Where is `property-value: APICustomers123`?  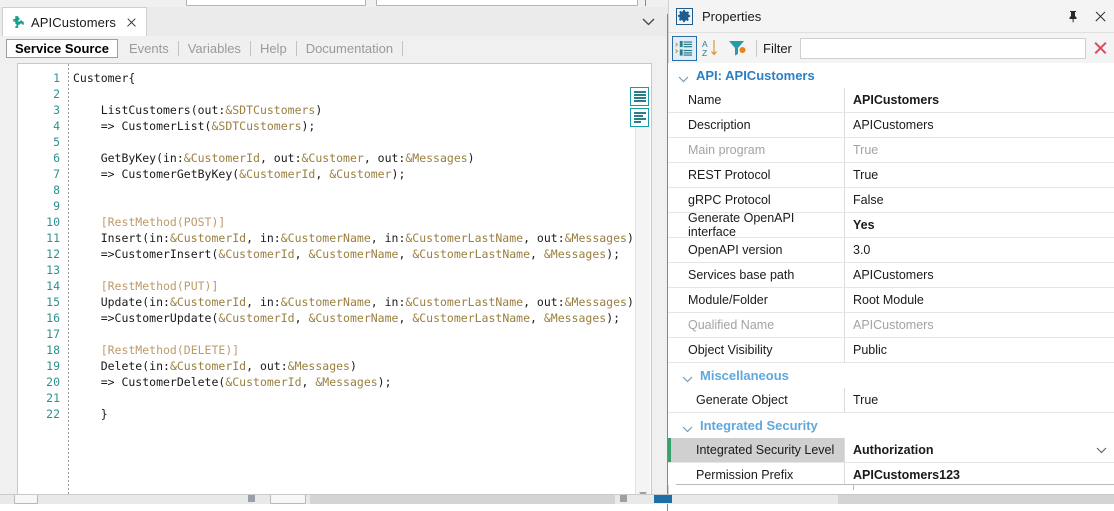
property-value: APICustomers123 is located at coordinates (979, 474).